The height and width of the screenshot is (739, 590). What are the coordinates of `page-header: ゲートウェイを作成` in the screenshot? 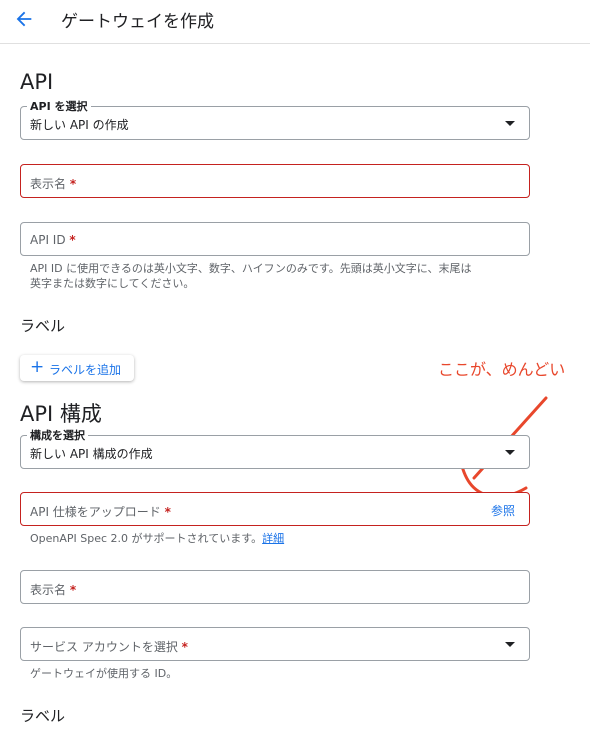 It's located at (295, 22).